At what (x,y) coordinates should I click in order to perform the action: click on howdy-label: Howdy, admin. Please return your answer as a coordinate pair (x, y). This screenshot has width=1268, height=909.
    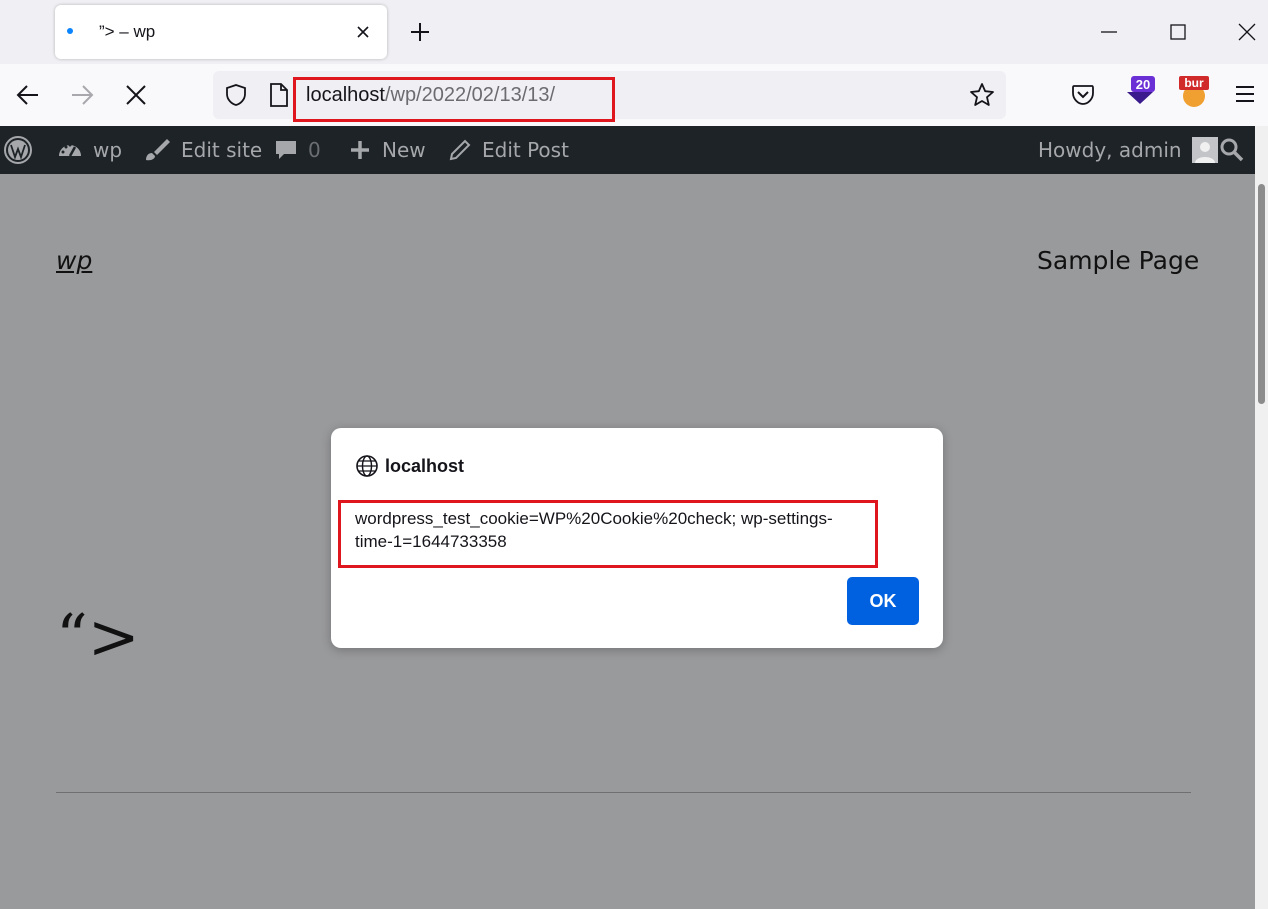
    Looking at the image, I should click on (1110, 150).